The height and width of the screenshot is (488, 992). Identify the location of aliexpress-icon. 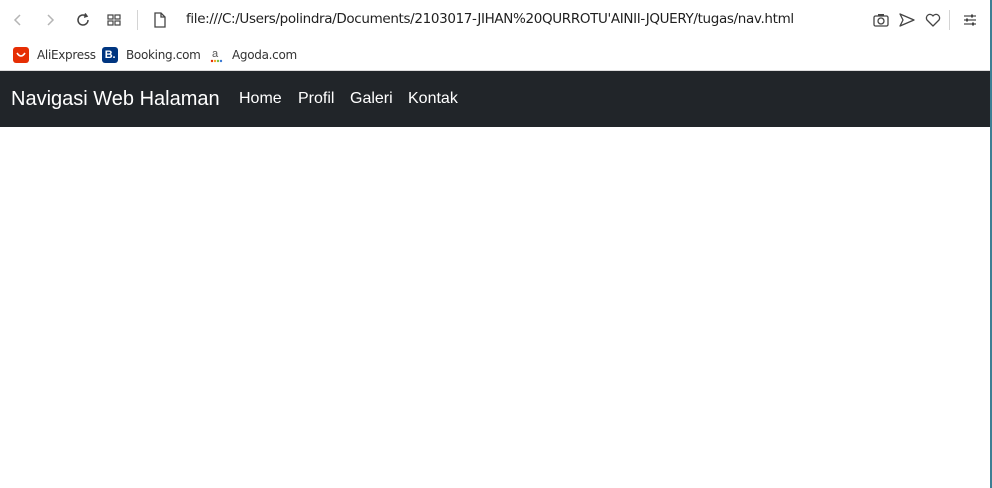
(21, 55).